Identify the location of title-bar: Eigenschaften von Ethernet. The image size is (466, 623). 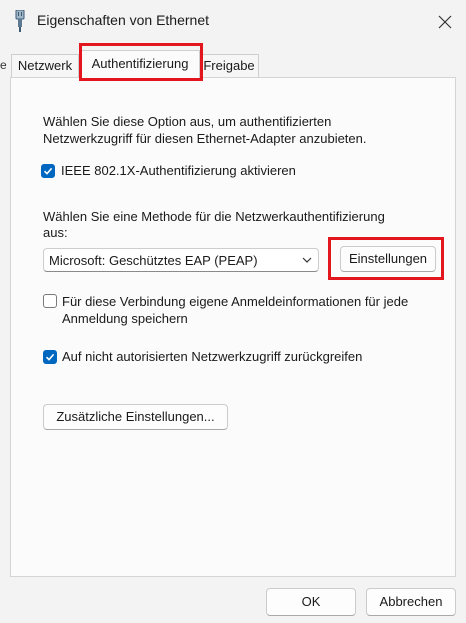
(233, 21).